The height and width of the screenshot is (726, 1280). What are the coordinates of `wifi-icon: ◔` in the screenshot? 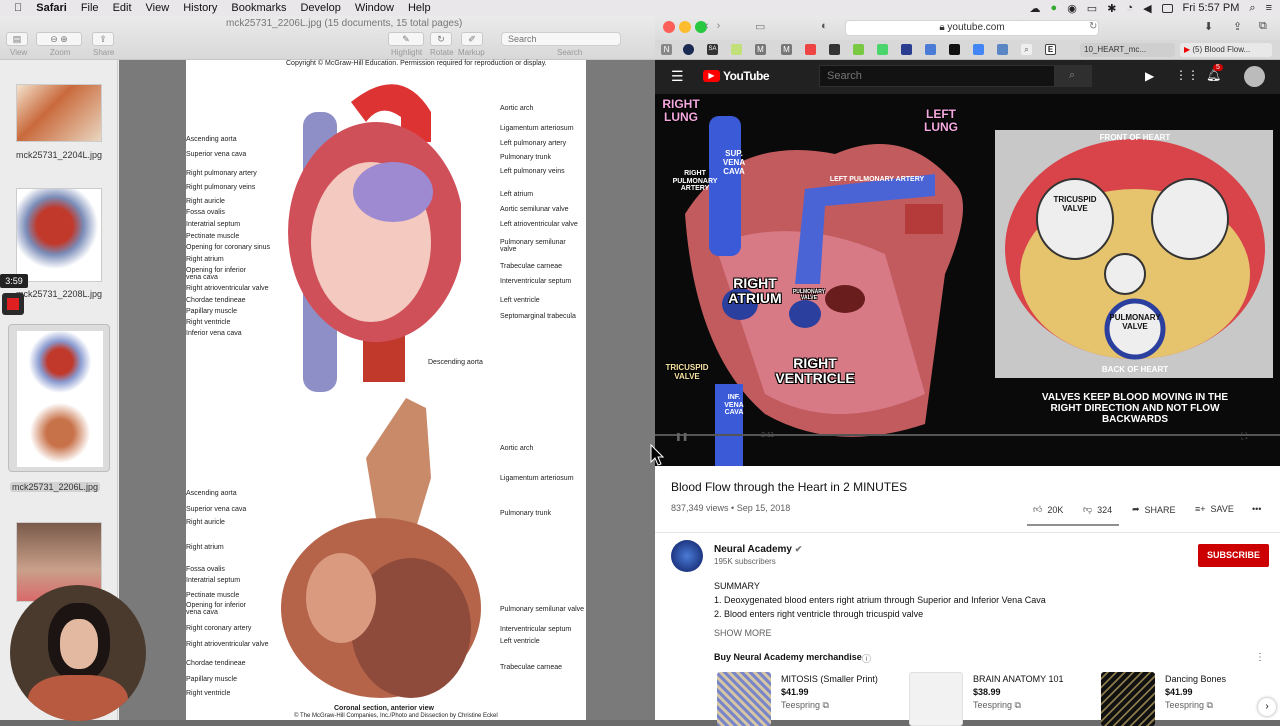 It's located at (1129, 8).